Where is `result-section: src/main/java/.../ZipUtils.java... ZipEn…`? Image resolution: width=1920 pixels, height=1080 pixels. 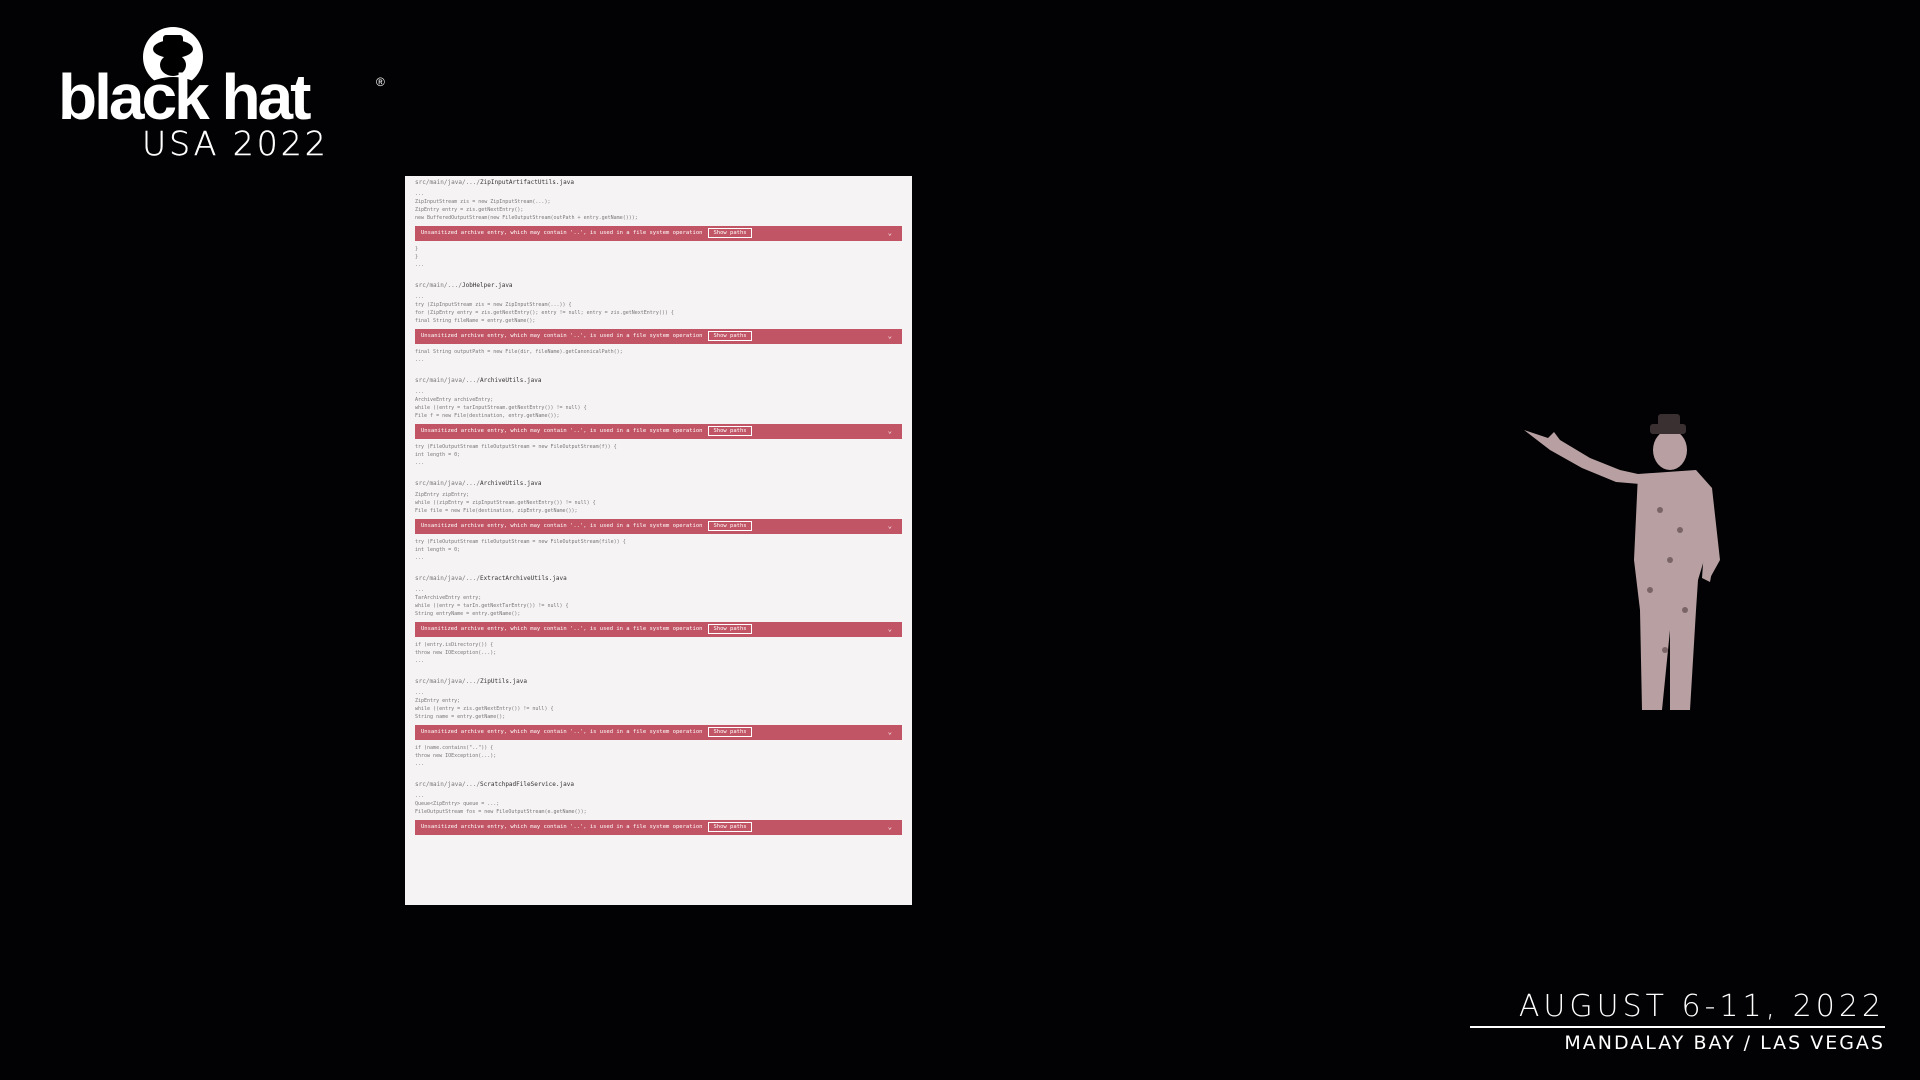 result-section: src/main/java/.../ZipUtils.java... ZipEn… is located at coordinates (658, 726).